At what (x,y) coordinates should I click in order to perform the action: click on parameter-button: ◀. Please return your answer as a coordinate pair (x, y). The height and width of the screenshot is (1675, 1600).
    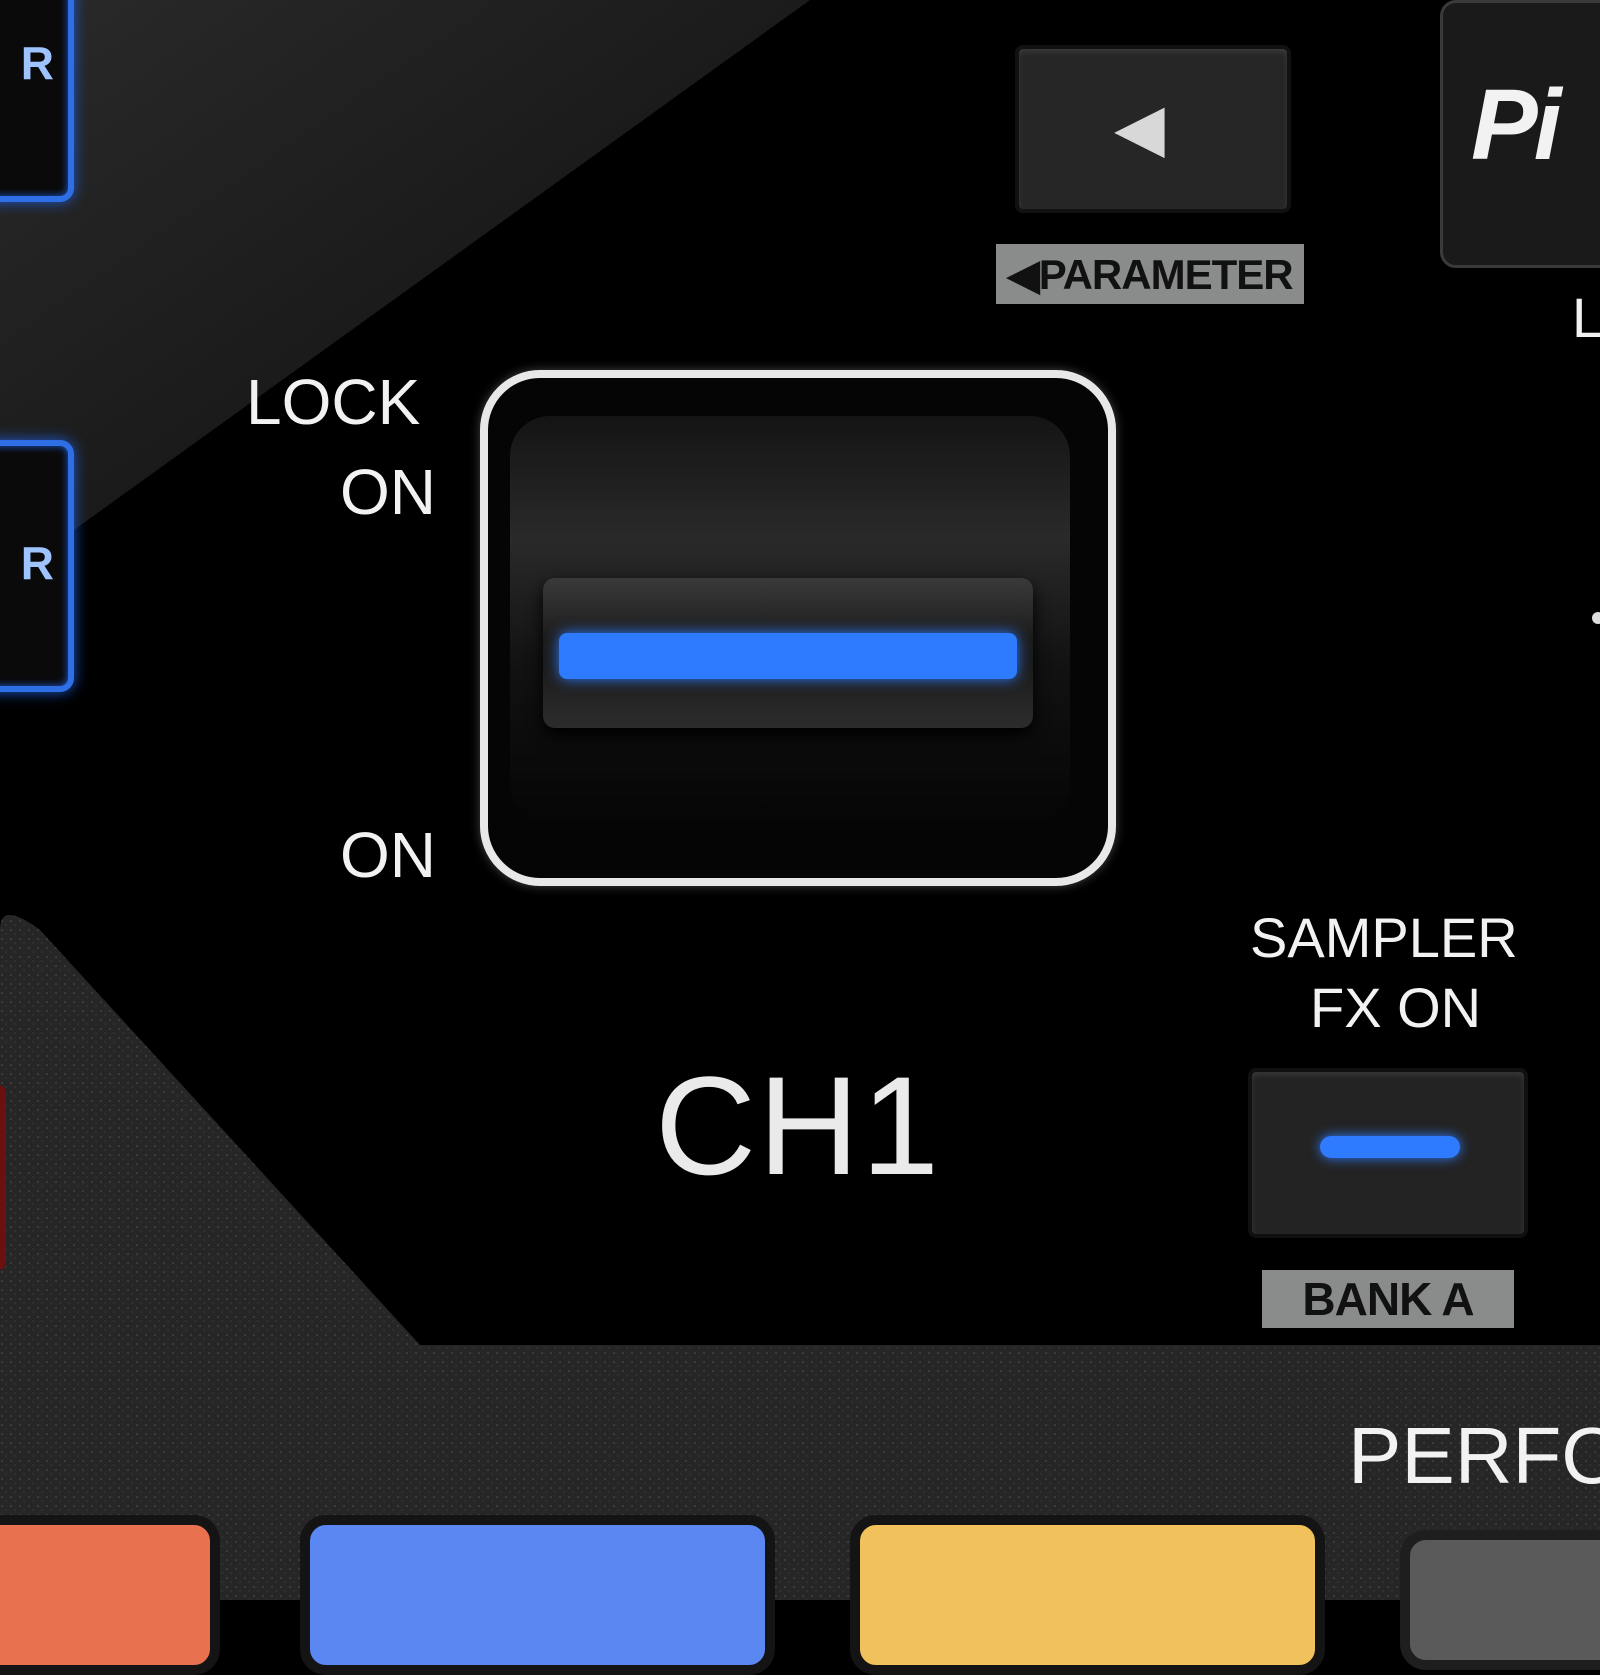
    Looking at the image, I should click on (1153, 129).